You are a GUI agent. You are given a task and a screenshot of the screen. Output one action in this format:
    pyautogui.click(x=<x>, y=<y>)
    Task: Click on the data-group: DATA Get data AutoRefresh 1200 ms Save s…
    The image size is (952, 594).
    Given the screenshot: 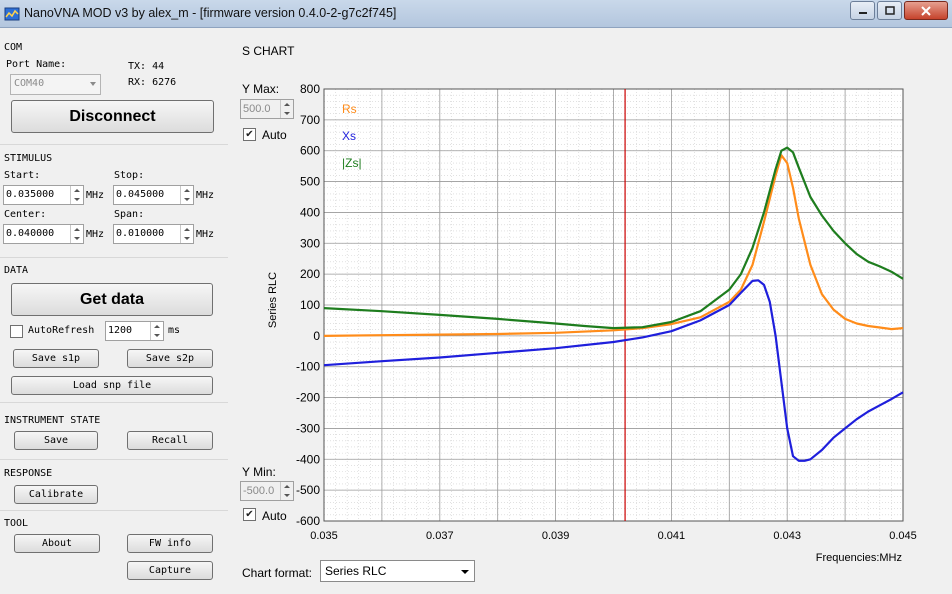 What is the action you would take?
    pyautogui.click(x=114, y=331)
    